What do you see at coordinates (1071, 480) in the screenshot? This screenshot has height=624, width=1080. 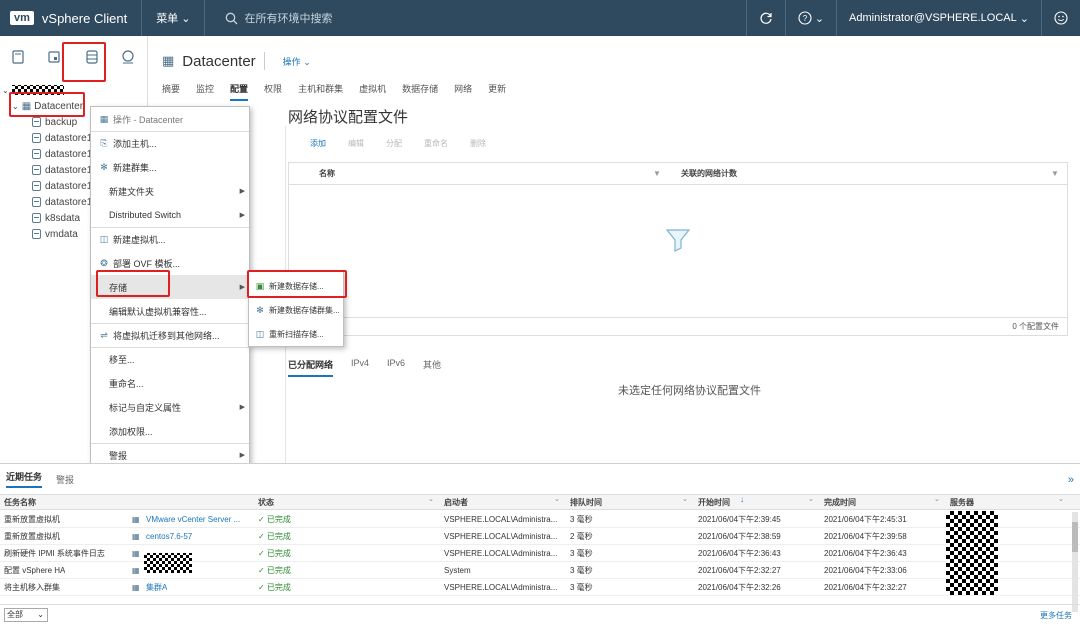 I see `collapse-icon: »` at bounding box center [1071, 480].